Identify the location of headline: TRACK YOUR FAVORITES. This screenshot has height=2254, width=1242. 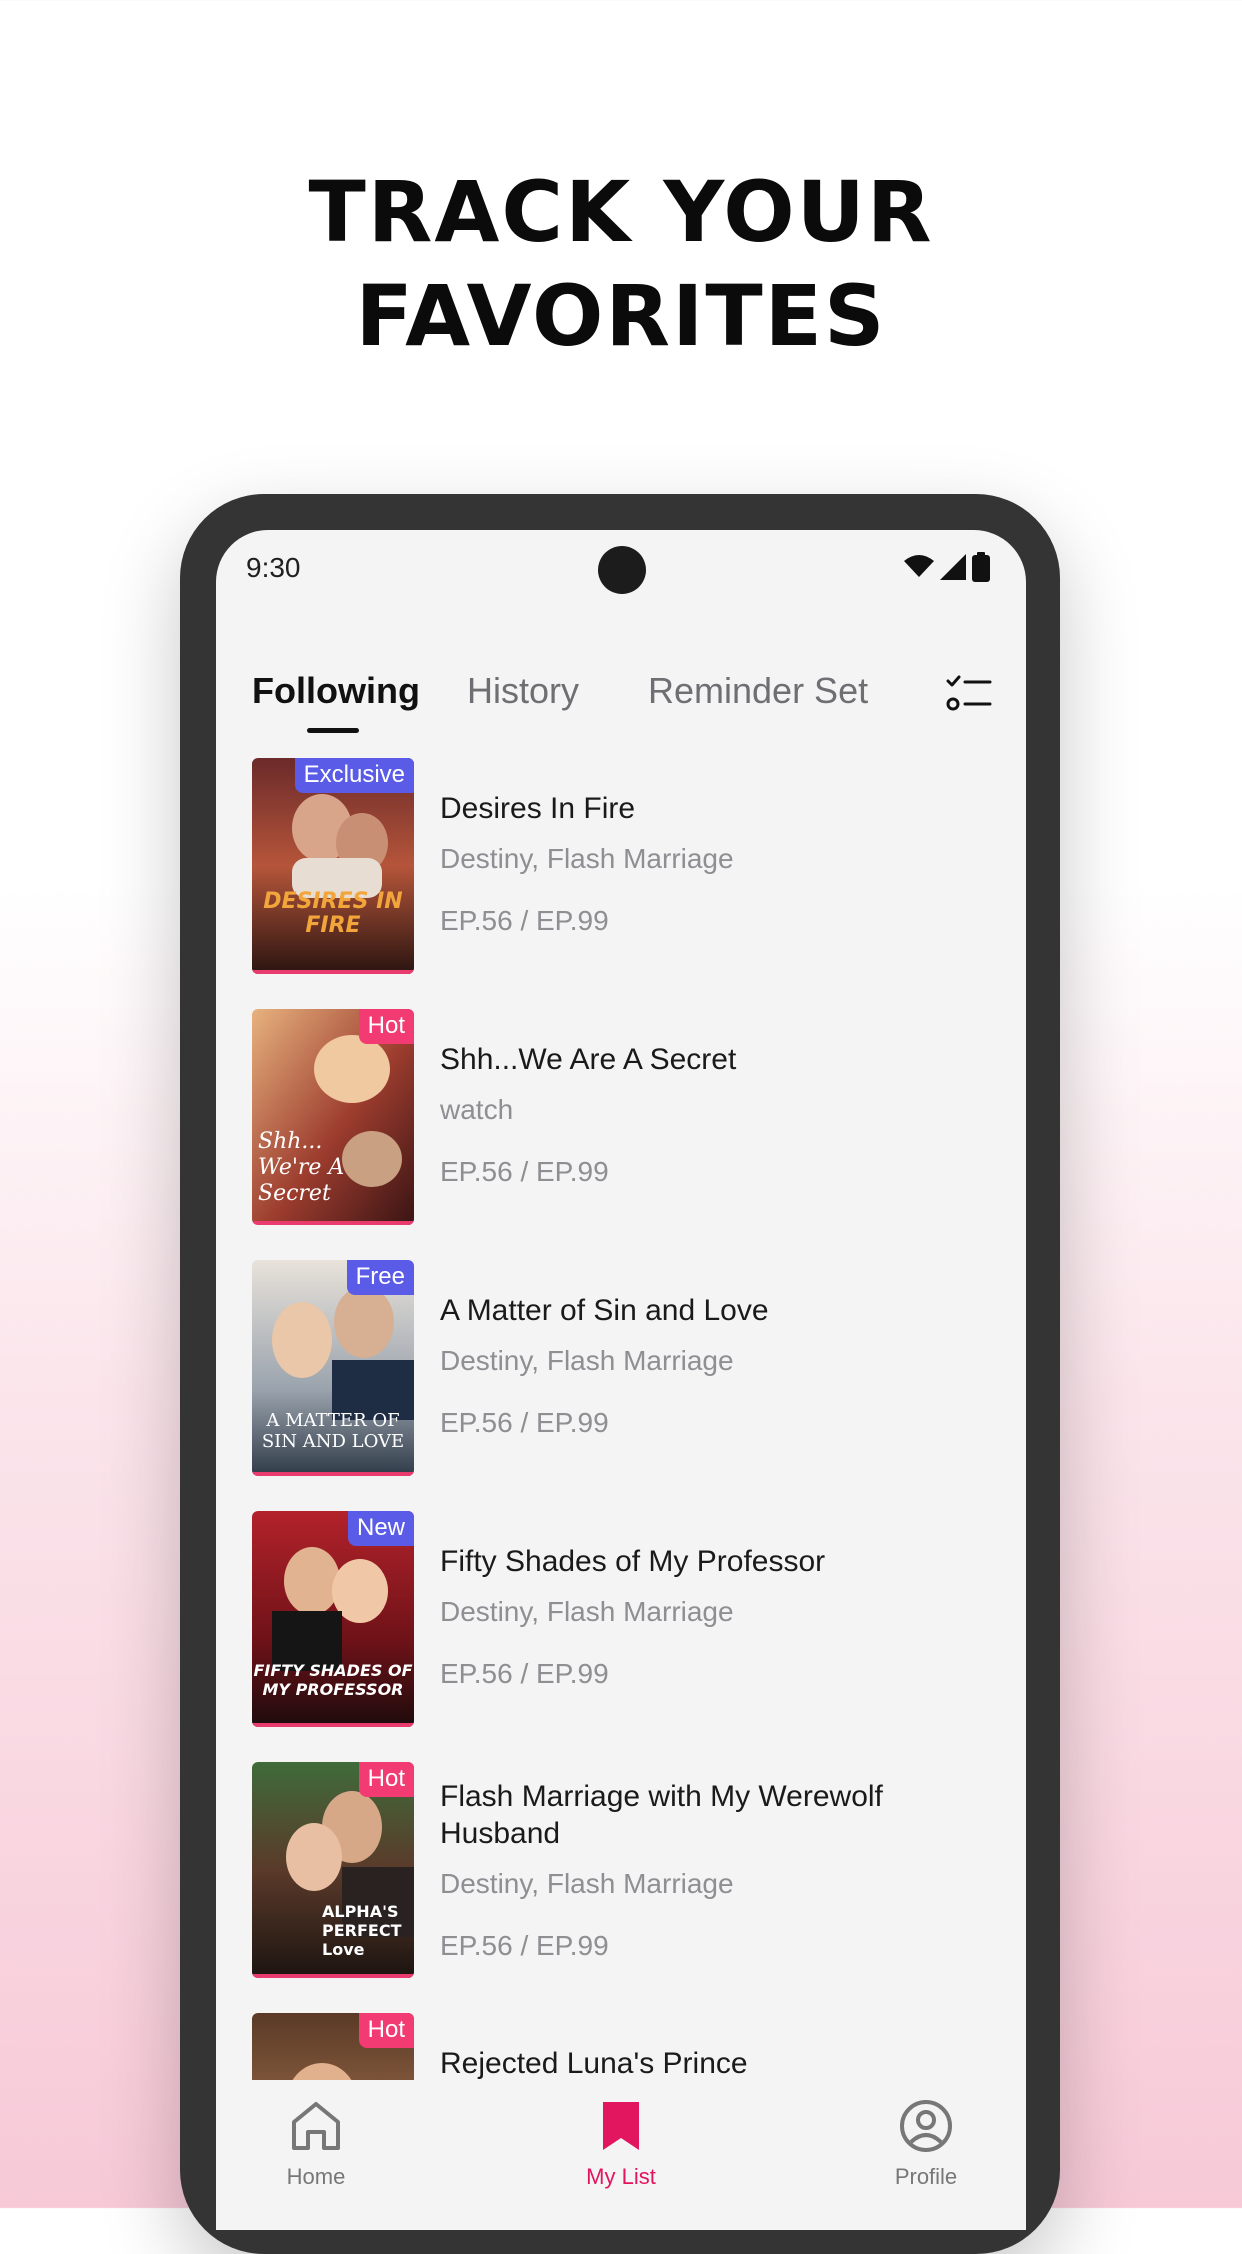
(621, 264).